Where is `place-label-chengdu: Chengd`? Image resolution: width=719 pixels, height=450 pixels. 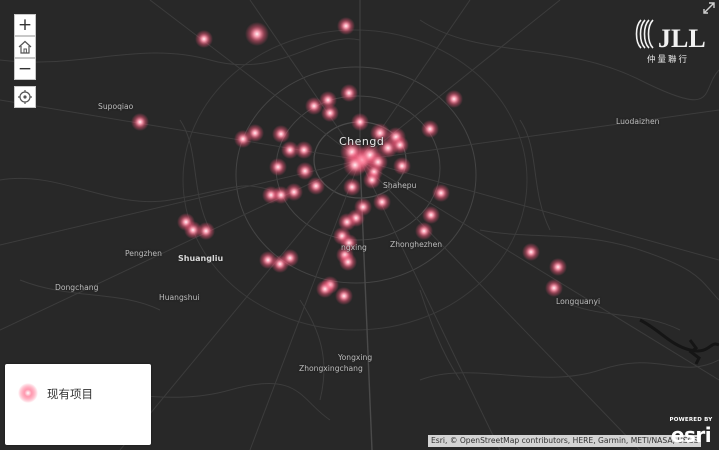
place-label-chengdu: Chengd is located at coordinates (362, 141).